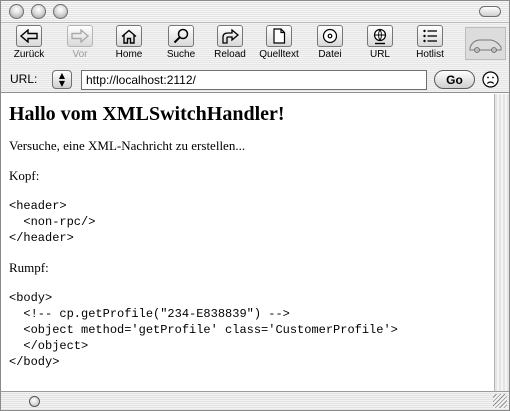 Image resolution: width=510 pixels, height=411 pixels. I want to click on hotlist-button: Hotlist, so click(430, 45).